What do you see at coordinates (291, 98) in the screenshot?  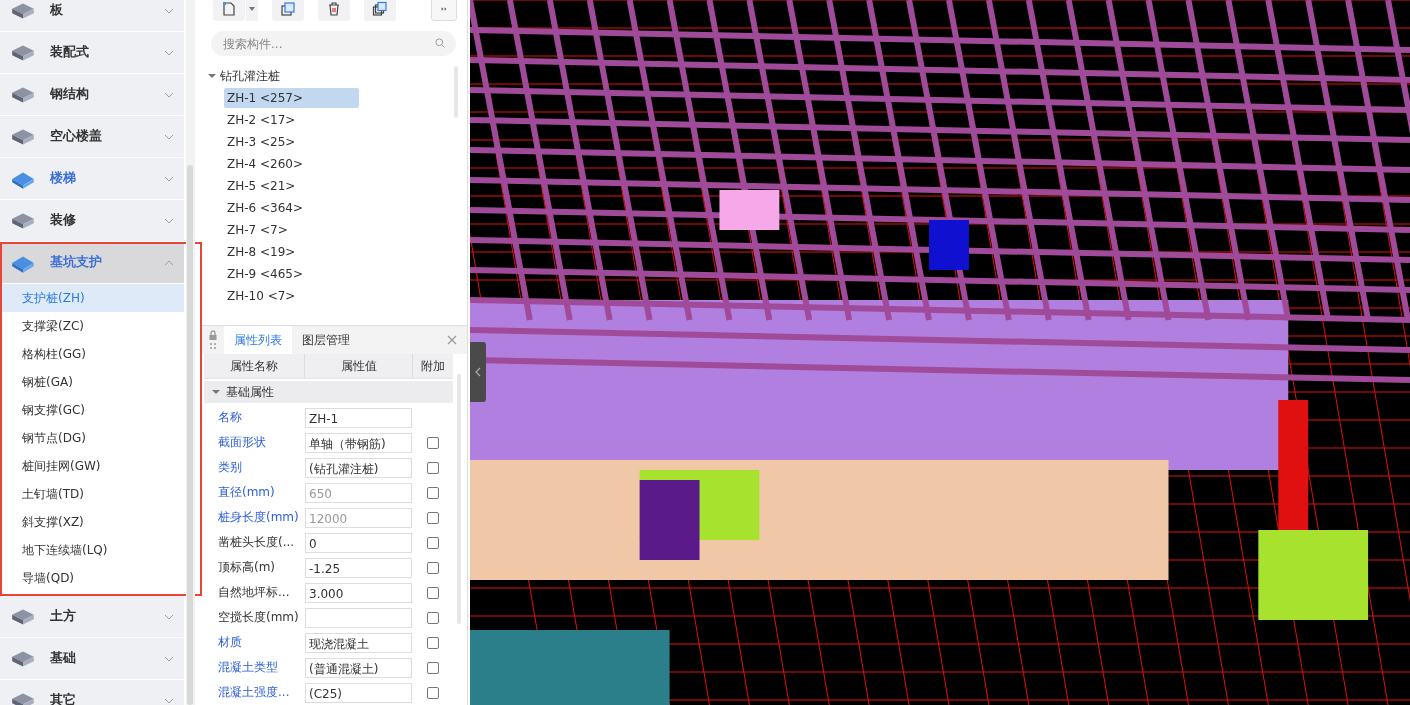 I see `component-tree-item: ZH-1 <257>` at bounding box center [291, 98].